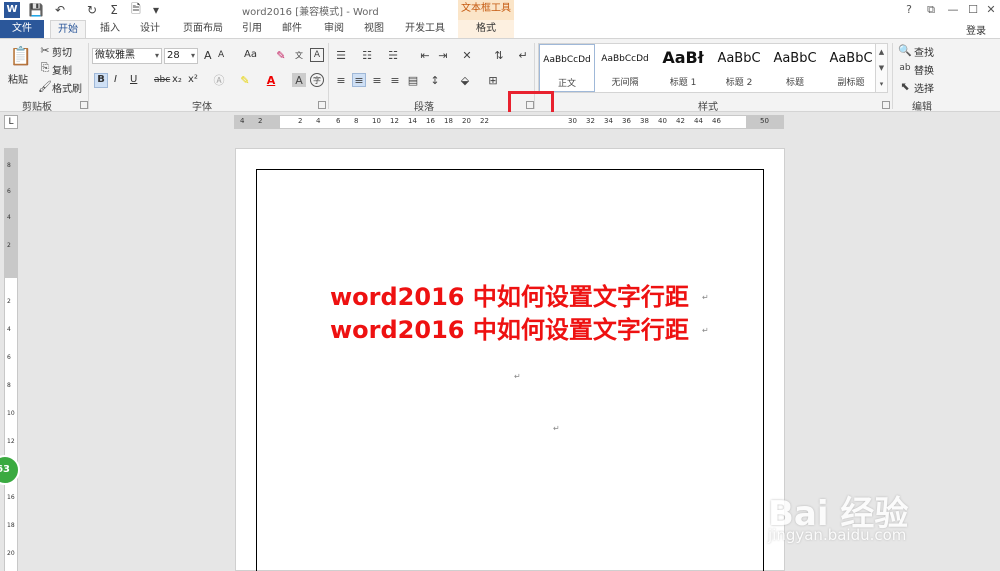 Image resolution: width=1000 pixels, height=571 pixels. What do you see at coordinates (425, 29) in the screenshot?
I see `tab-developer: 开发工具` at bounding box center [425, 29].